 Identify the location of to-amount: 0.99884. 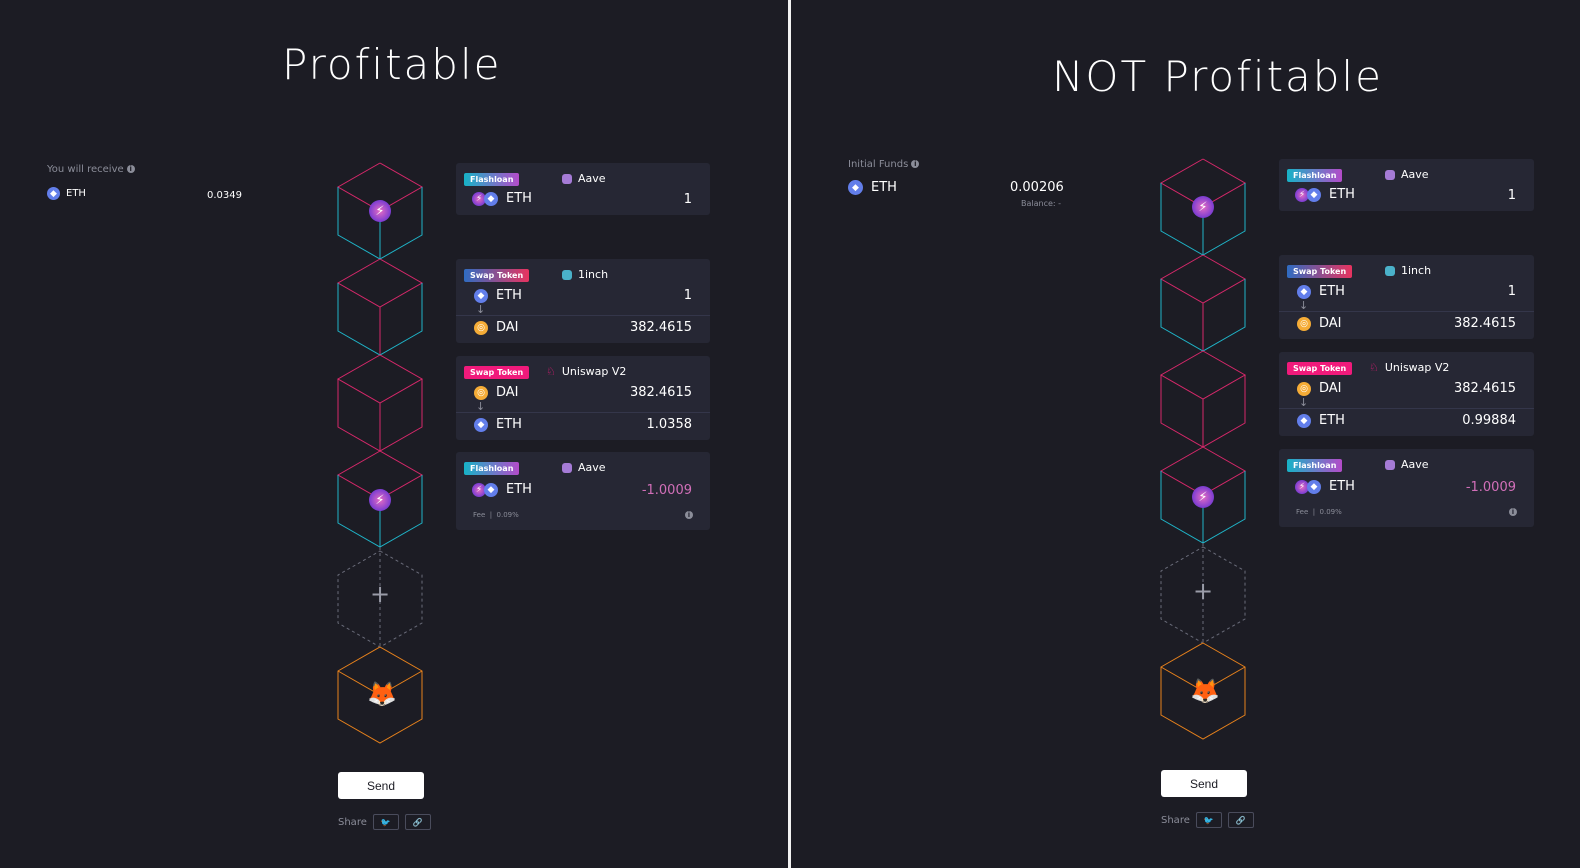
(1489, 420).